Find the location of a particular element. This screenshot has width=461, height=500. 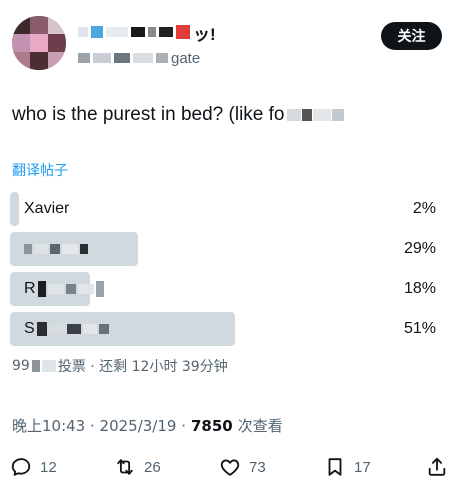

action-bar: 12 26 73 17 is located at coordinates (230, 467).